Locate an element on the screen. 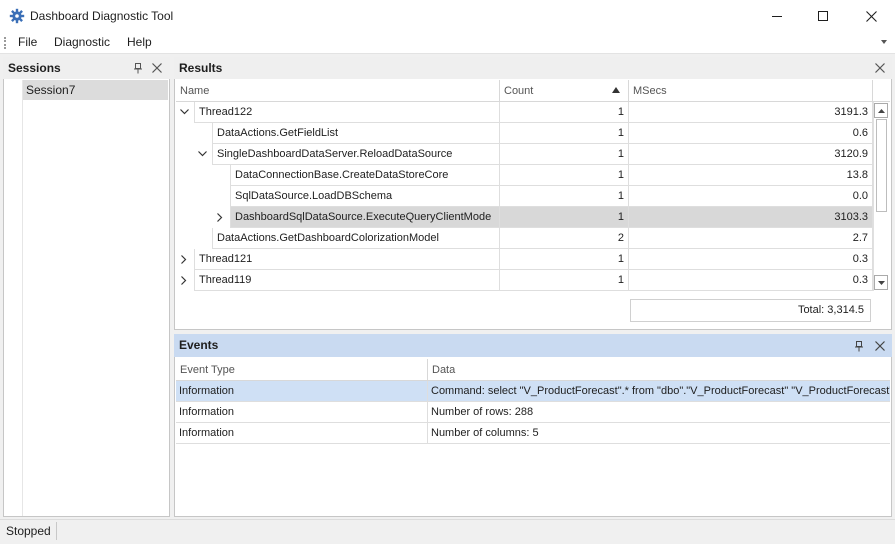 The image size is (895, 544). status-bar is located at coordinates (447, 531).